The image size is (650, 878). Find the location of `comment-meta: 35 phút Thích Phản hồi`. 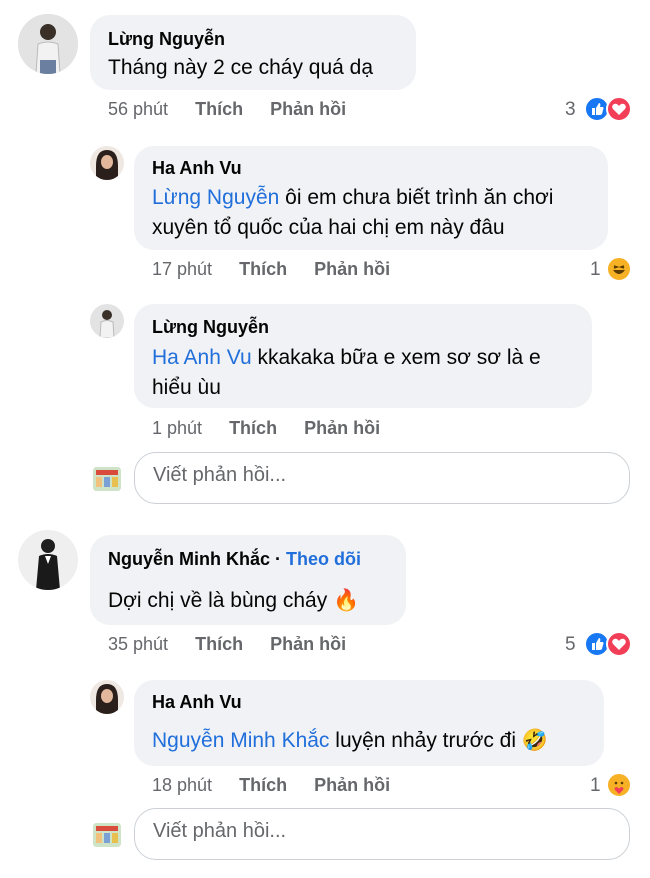

comment-meta: 35 phút Thích Phản hồi is located at coordinates (227, 644).